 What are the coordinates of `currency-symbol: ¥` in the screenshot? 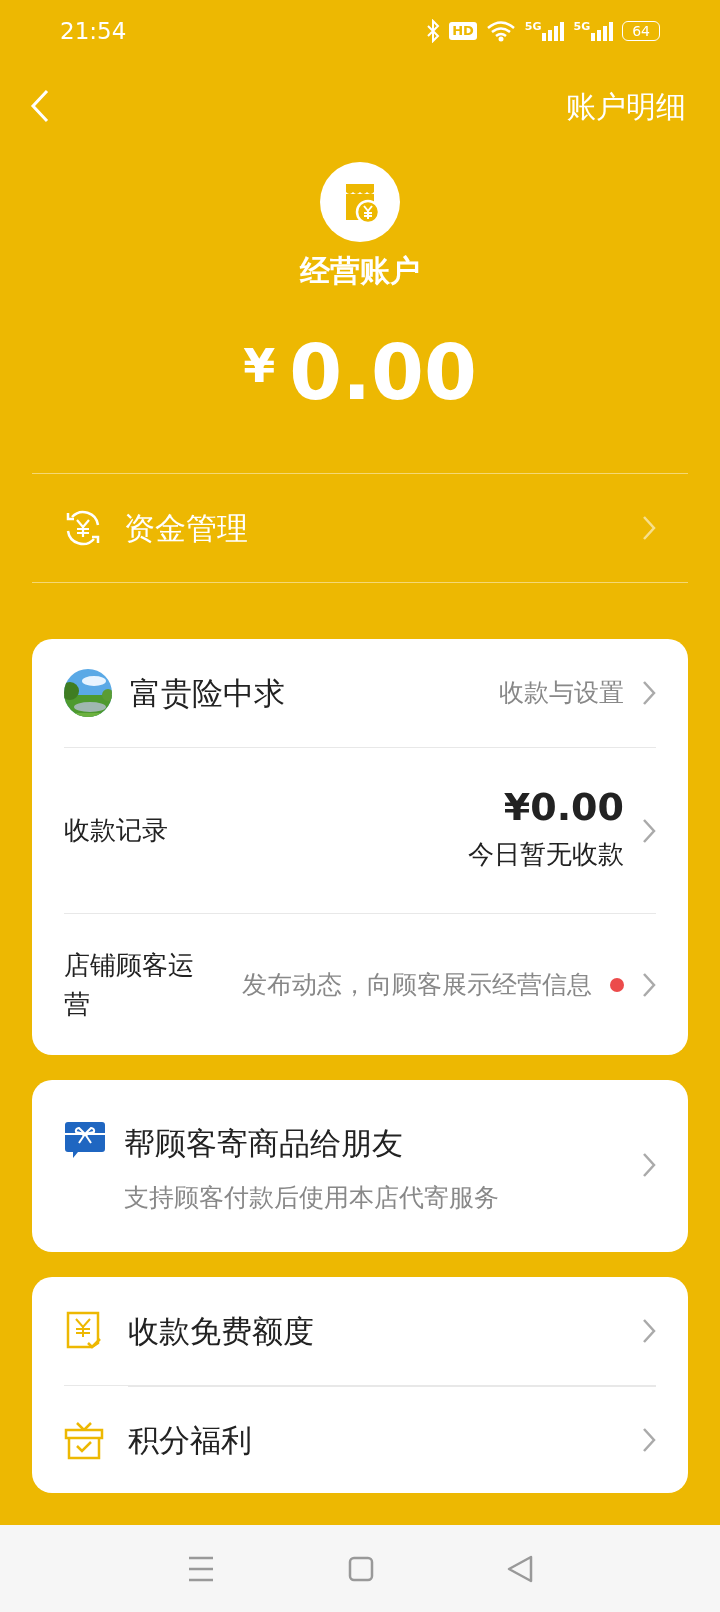 It's located at (259, 366).